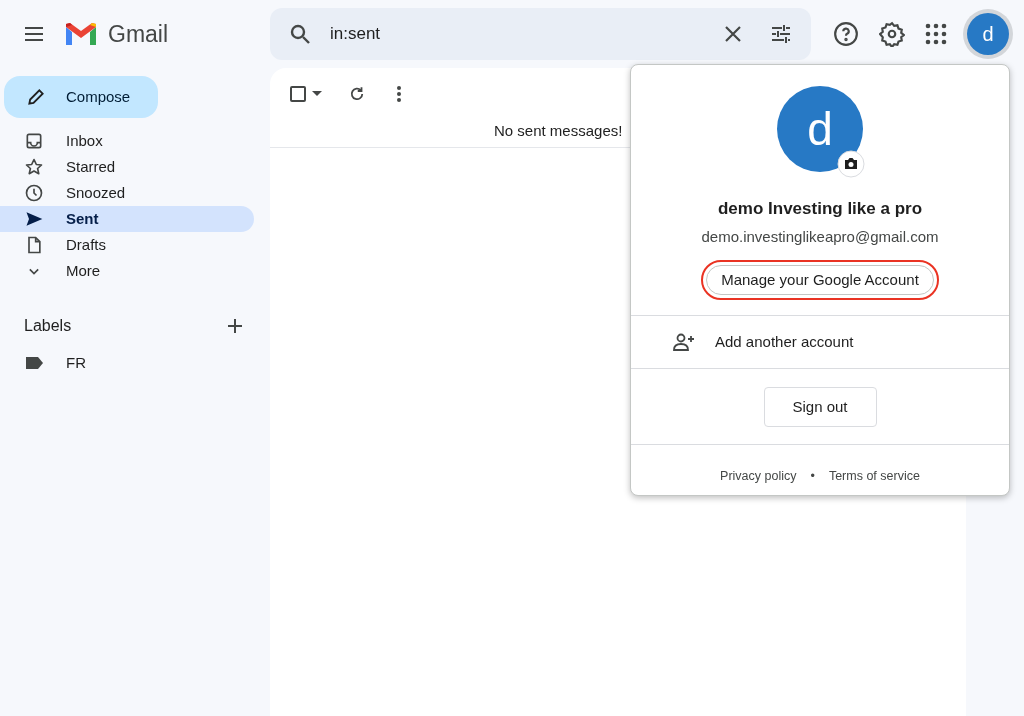 This screenshot has height=716, width=1024. What do you see at coordinates (127, 193) in the screenshot?
I see `sidebar-item: Snoozed` at bounding box center [127, 193].